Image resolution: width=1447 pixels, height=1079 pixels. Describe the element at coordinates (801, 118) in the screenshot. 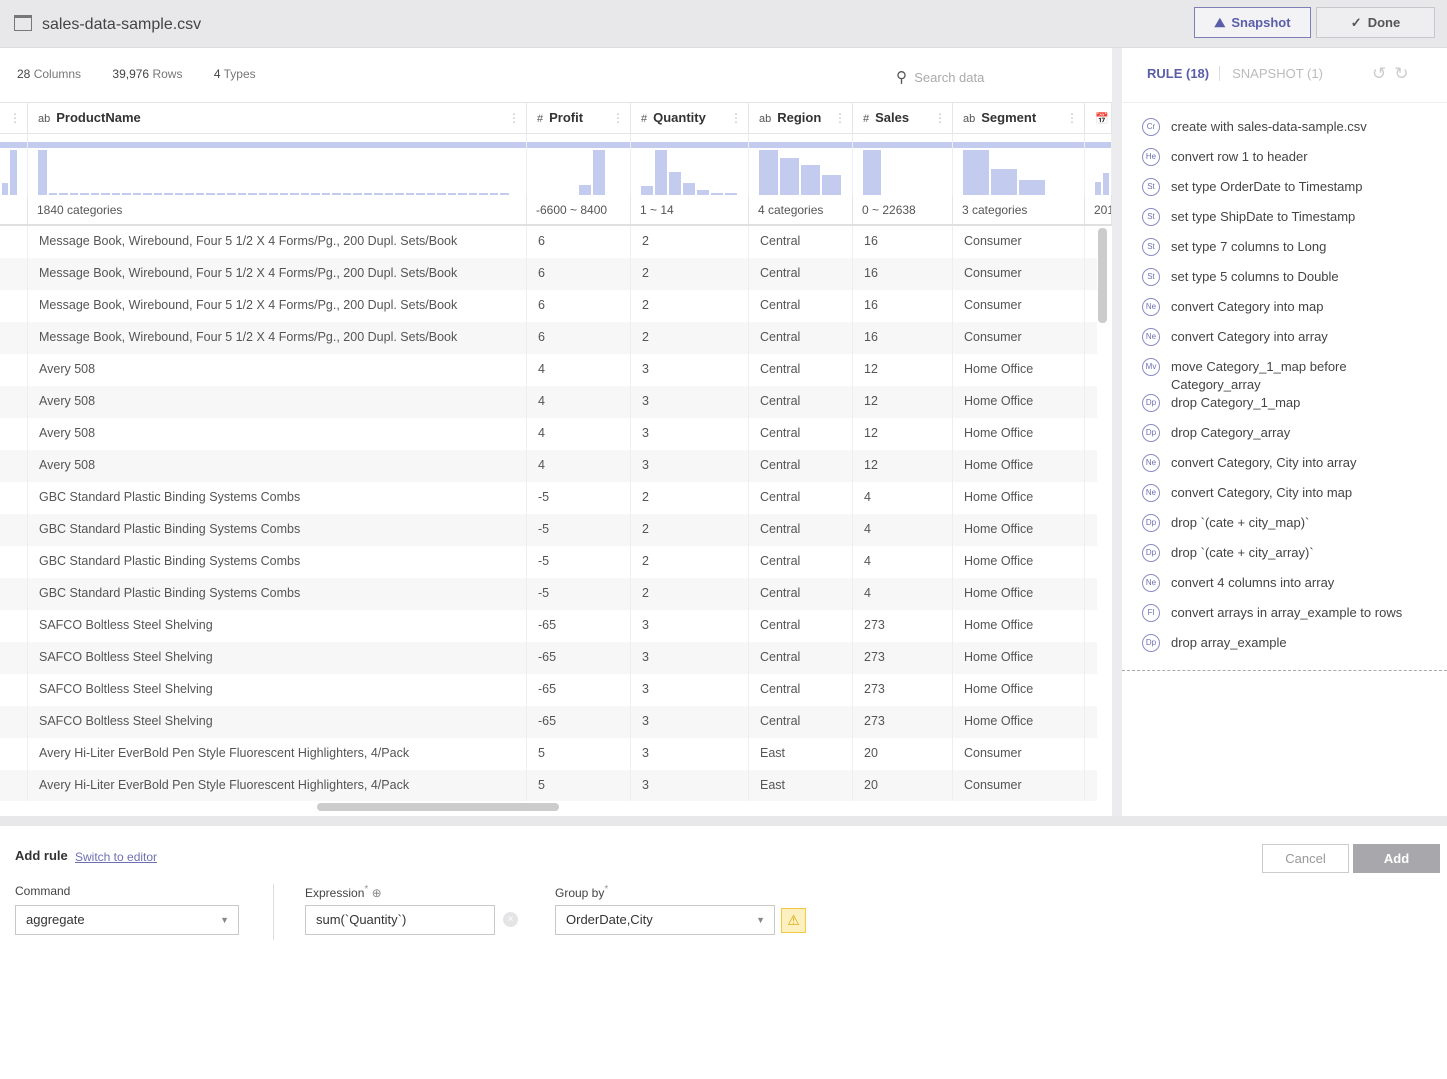

I see `column-header-region: ab Region ⋮` at that location.